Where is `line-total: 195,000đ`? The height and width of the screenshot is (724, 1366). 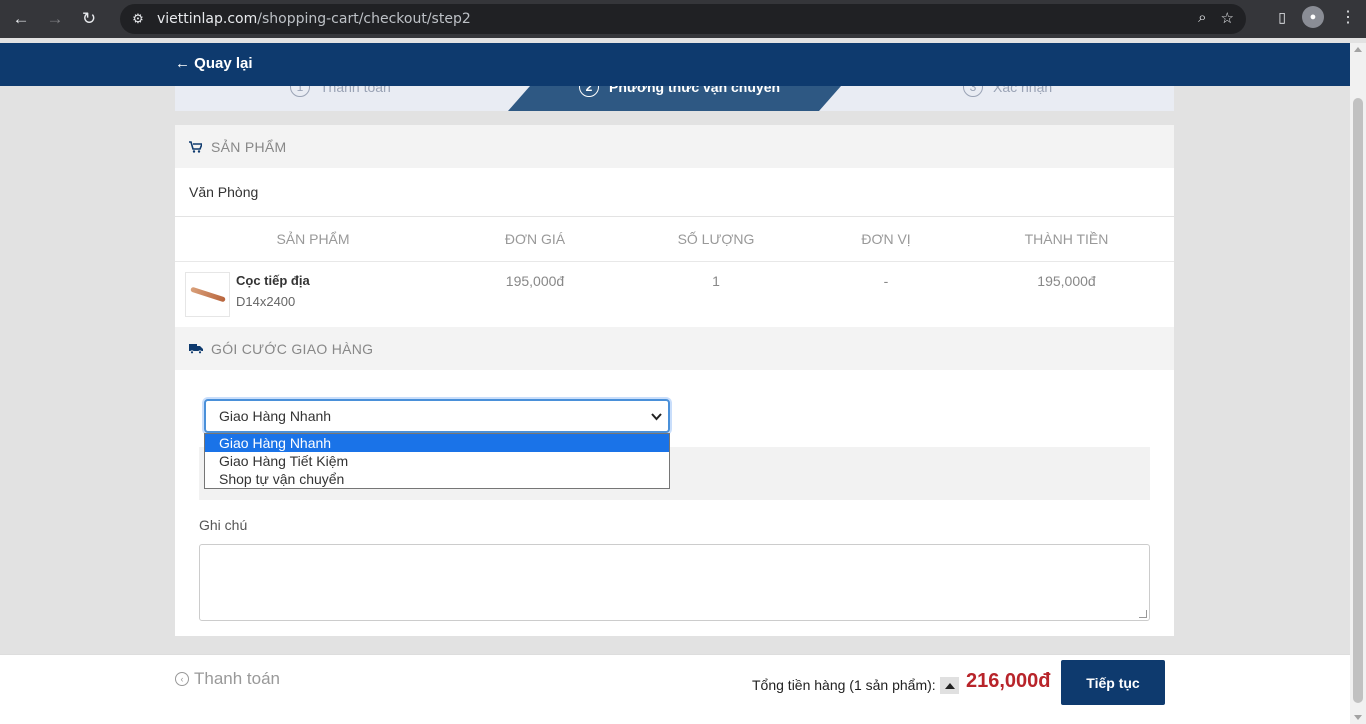
line-total: 195,000đ is located at coordinates (1066, 281).